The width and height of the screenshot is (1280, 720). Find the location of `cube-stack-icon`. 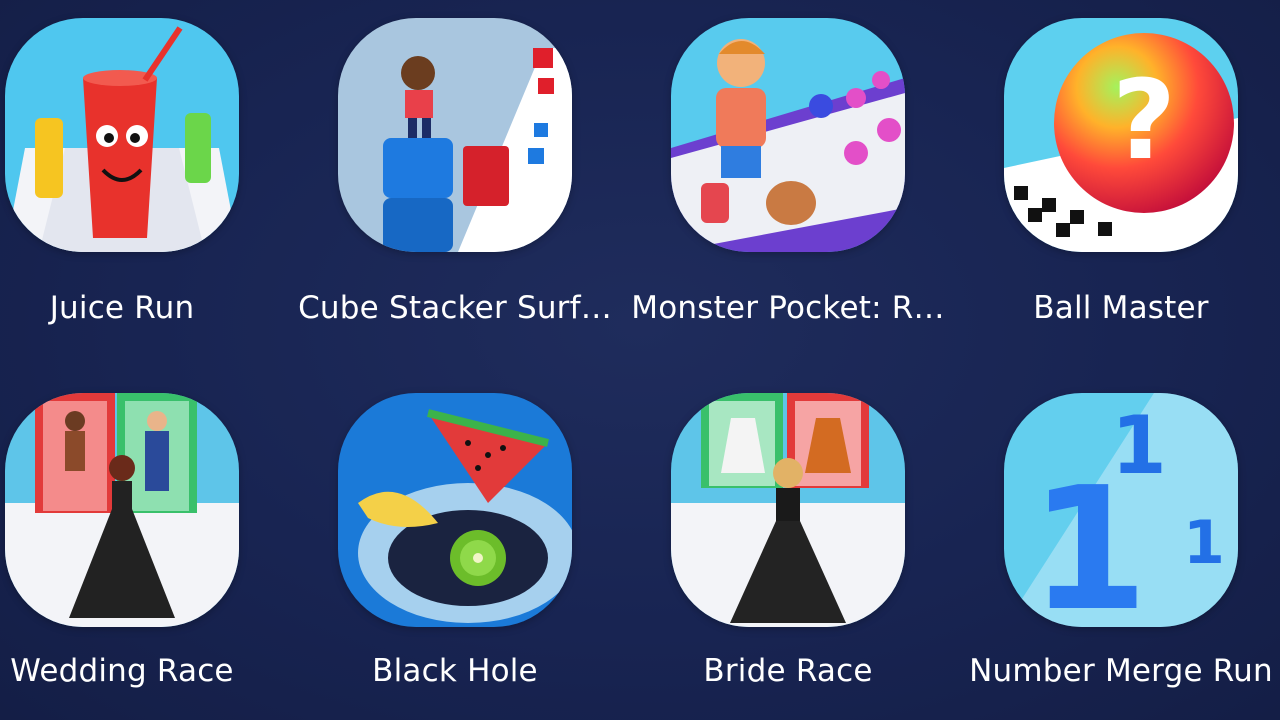

cube-stack-icon is located at coordinates (455, 135).